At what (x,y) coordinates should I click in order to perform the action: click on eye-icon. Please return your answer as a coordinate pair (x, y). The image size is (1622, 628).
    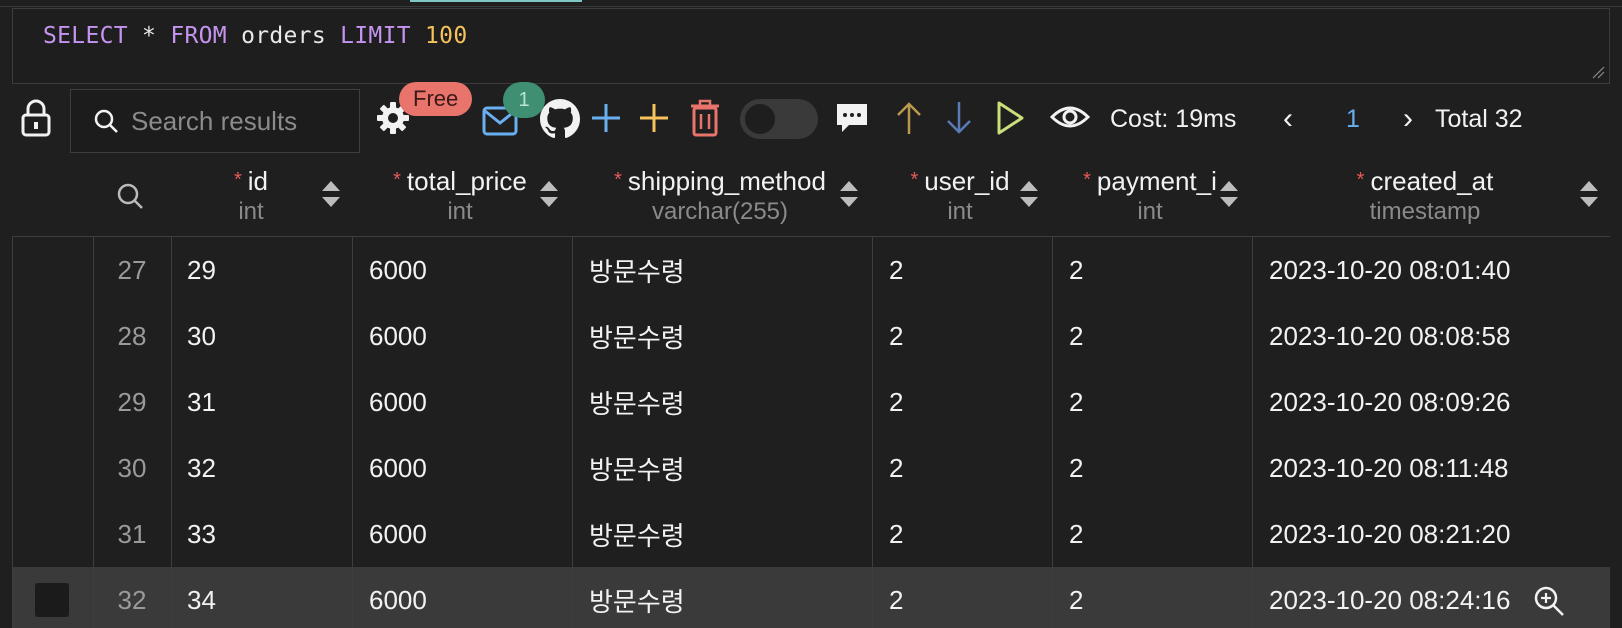
    Looking at the image, I should click on (1070, 117).